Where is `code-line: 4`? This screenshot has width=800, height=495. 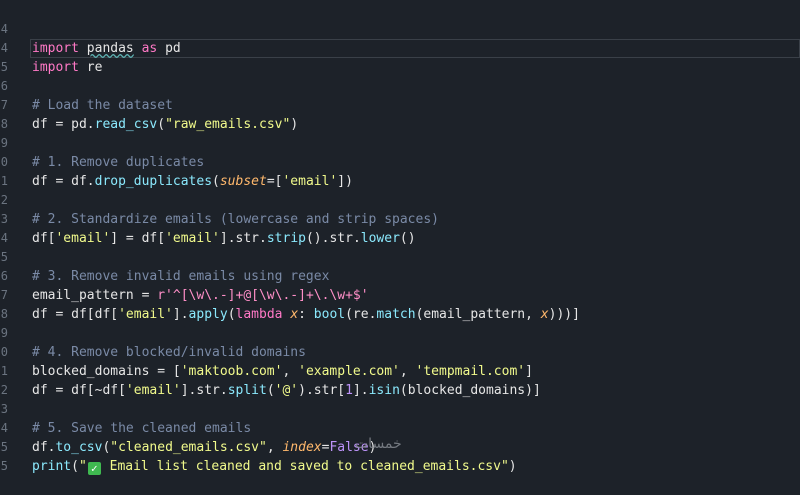
code-line: 4 is located at coordinates (400, 227).